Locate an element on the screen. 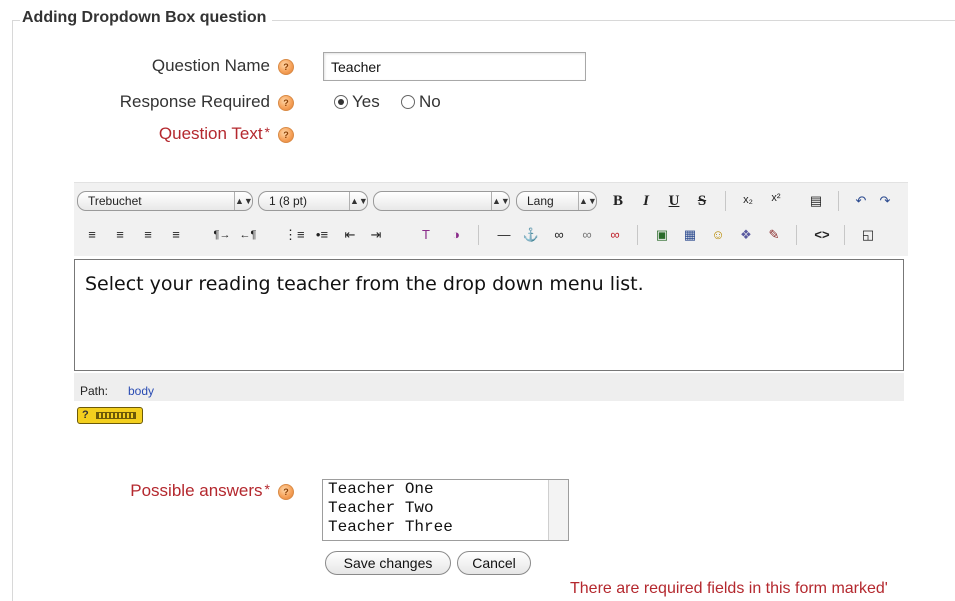 The image size is (955, 601). question-text-label-text: Question Text is located at coordinates (210, 133).